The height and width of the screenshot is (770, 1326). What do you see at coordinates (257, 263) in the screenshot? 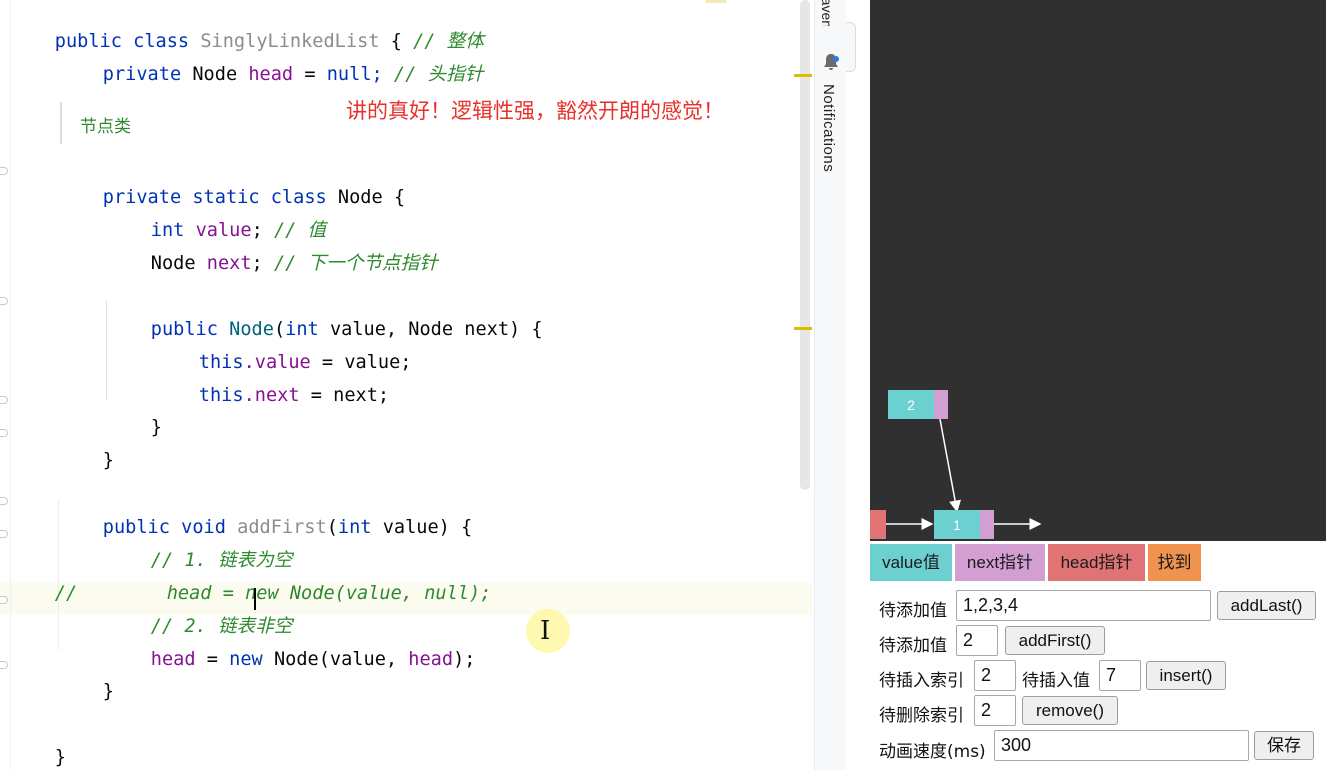
I see `semicolon: ;` at bounding box center [257, 263].